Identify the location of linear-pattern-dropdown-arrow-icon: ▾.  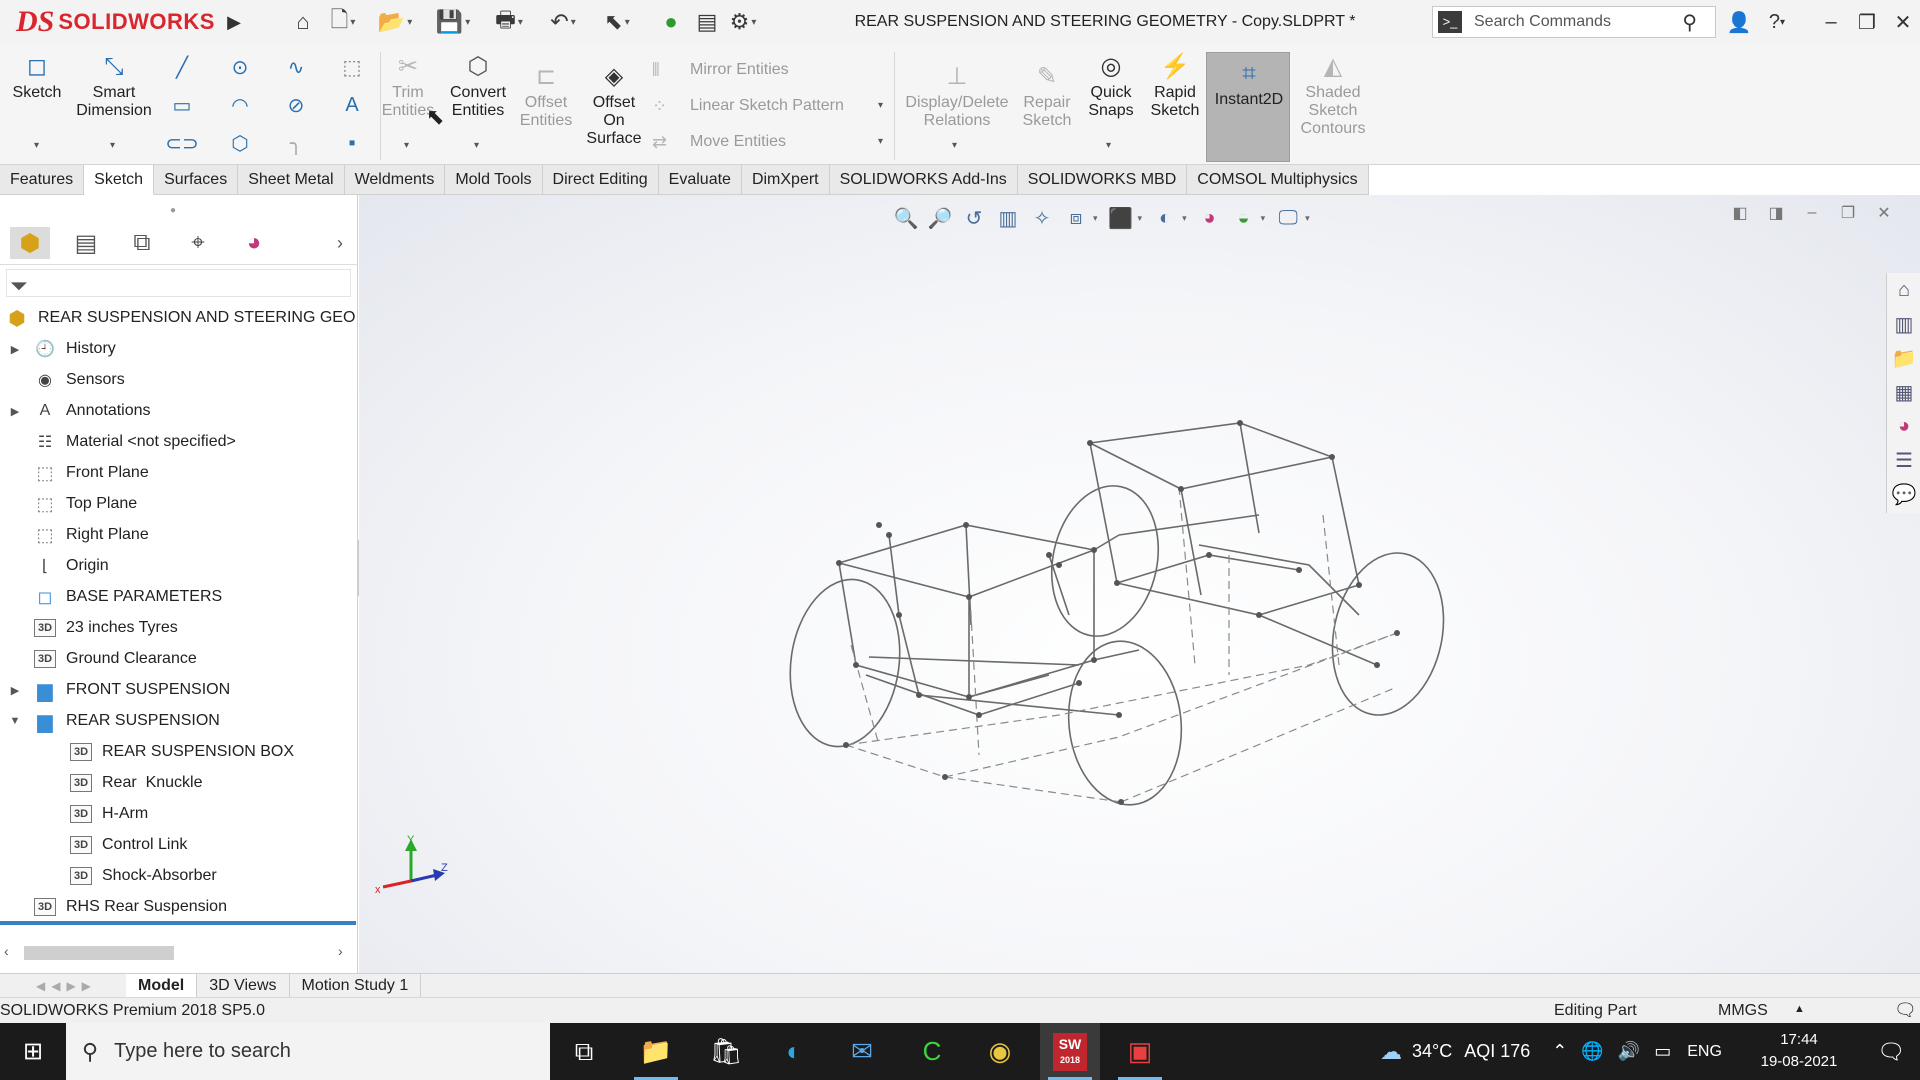
(880, 105).